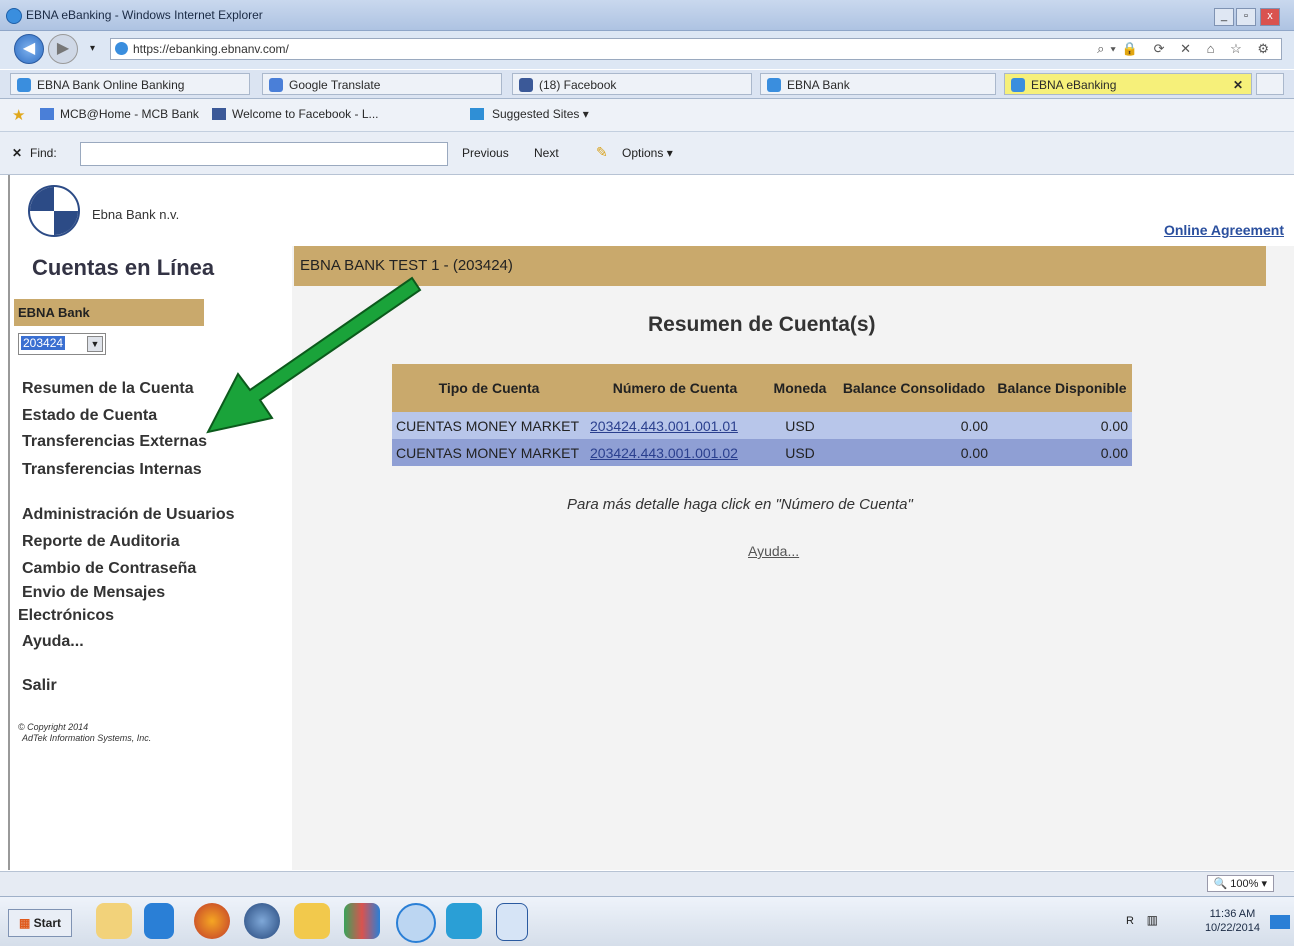 This screenshot has height=946, width=1294. Describe the element at coordinates (647, 921) in the screenshot. I see `taskbar: ▦ Start R ▥ 11:36 AM 10/22/2014` at that location.